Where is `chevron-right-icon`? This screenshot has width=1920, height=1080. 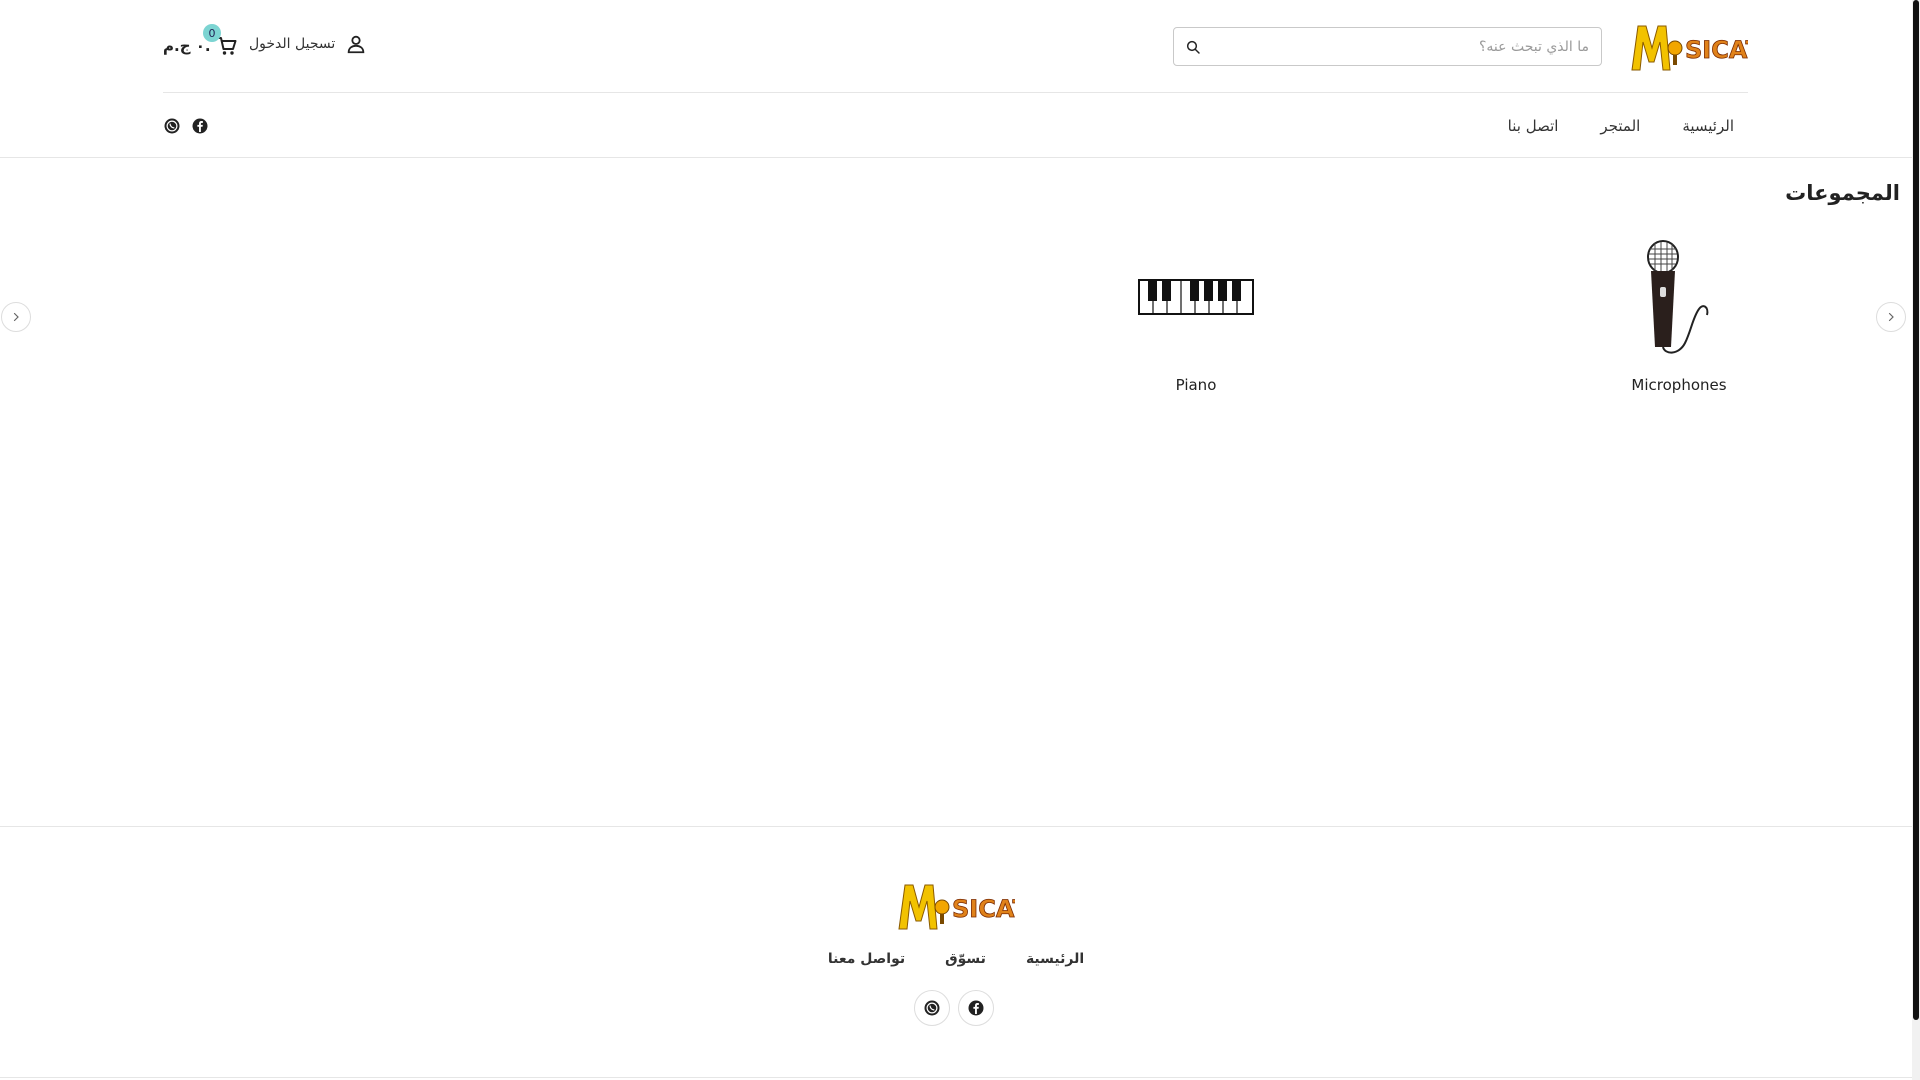
chevron-right-icon is located at coordinates (1891, 317).